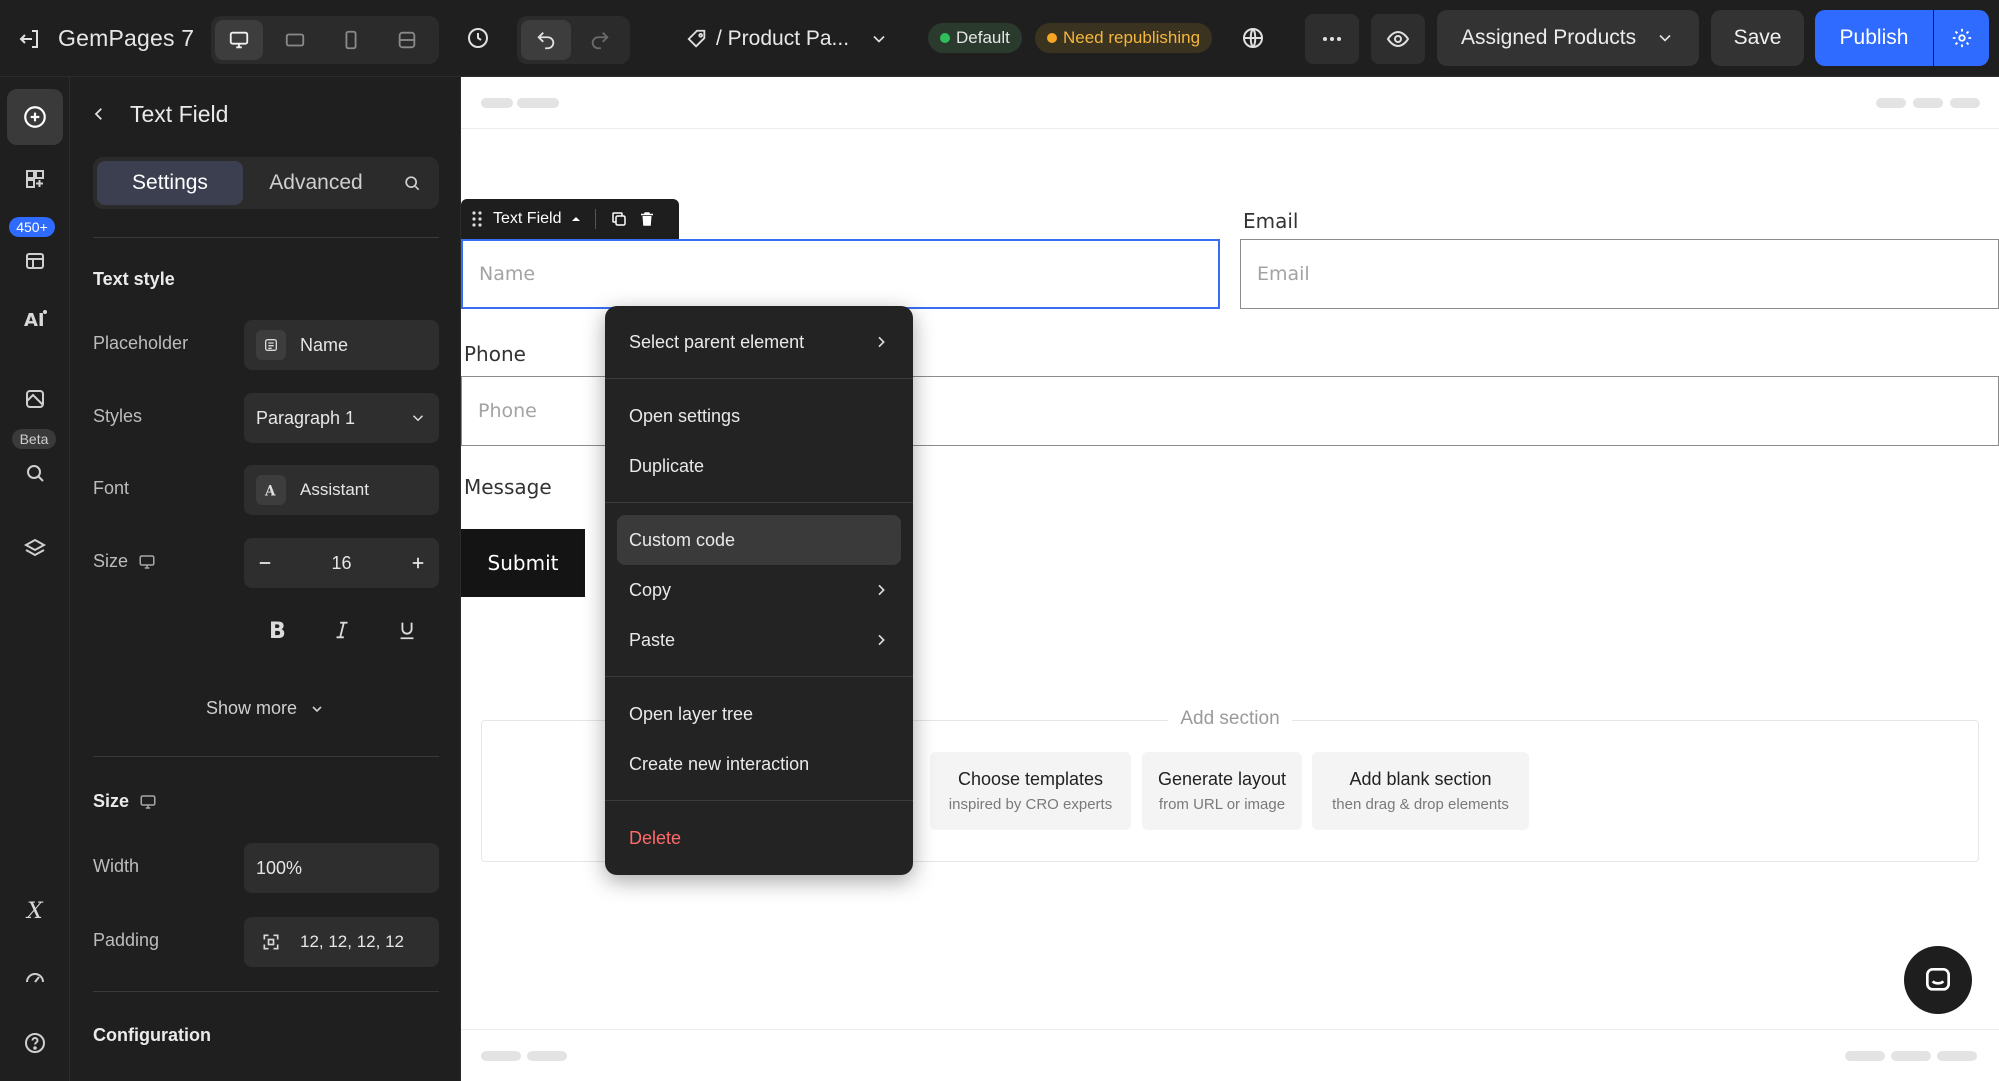 This screenshot has height=1081, width=1999. I want to click on responsive-icon, so click(407, 40).